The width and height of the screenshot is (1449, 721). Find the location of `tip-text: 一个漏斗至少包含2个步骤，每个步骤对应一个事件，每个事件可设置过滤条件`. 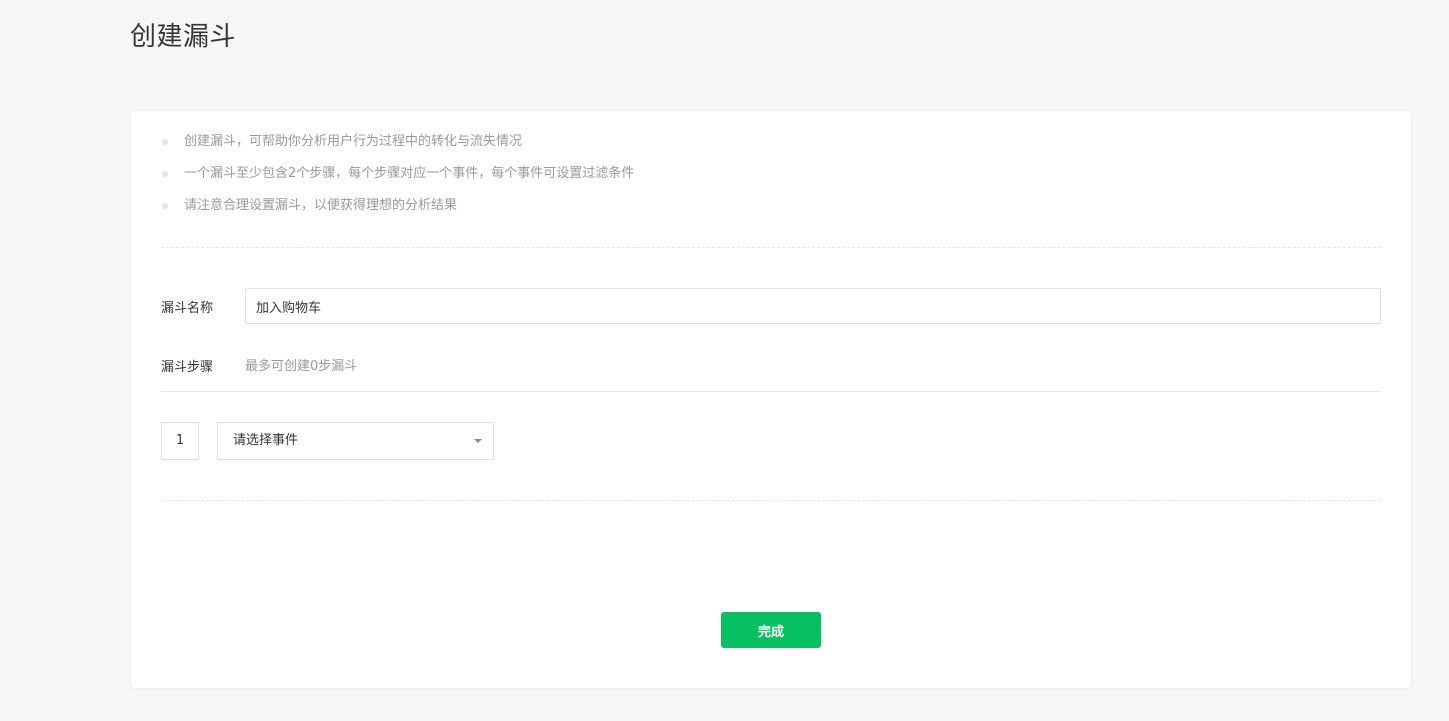

tip-text: 一个漏斗至少包含2个步骤，每个步骤对应一个事件，每个事件可设置过滤条件 is located at coordinates (409, 173).